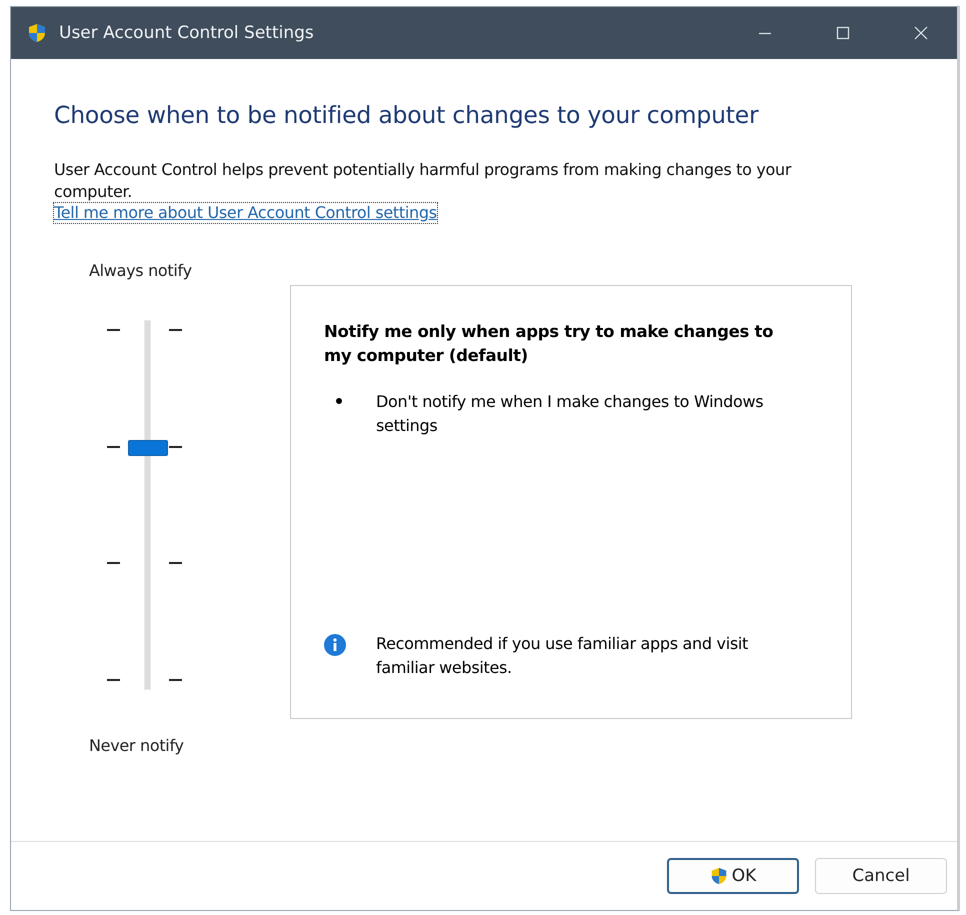  I want to click on maximize-icon, so click(843, 33).